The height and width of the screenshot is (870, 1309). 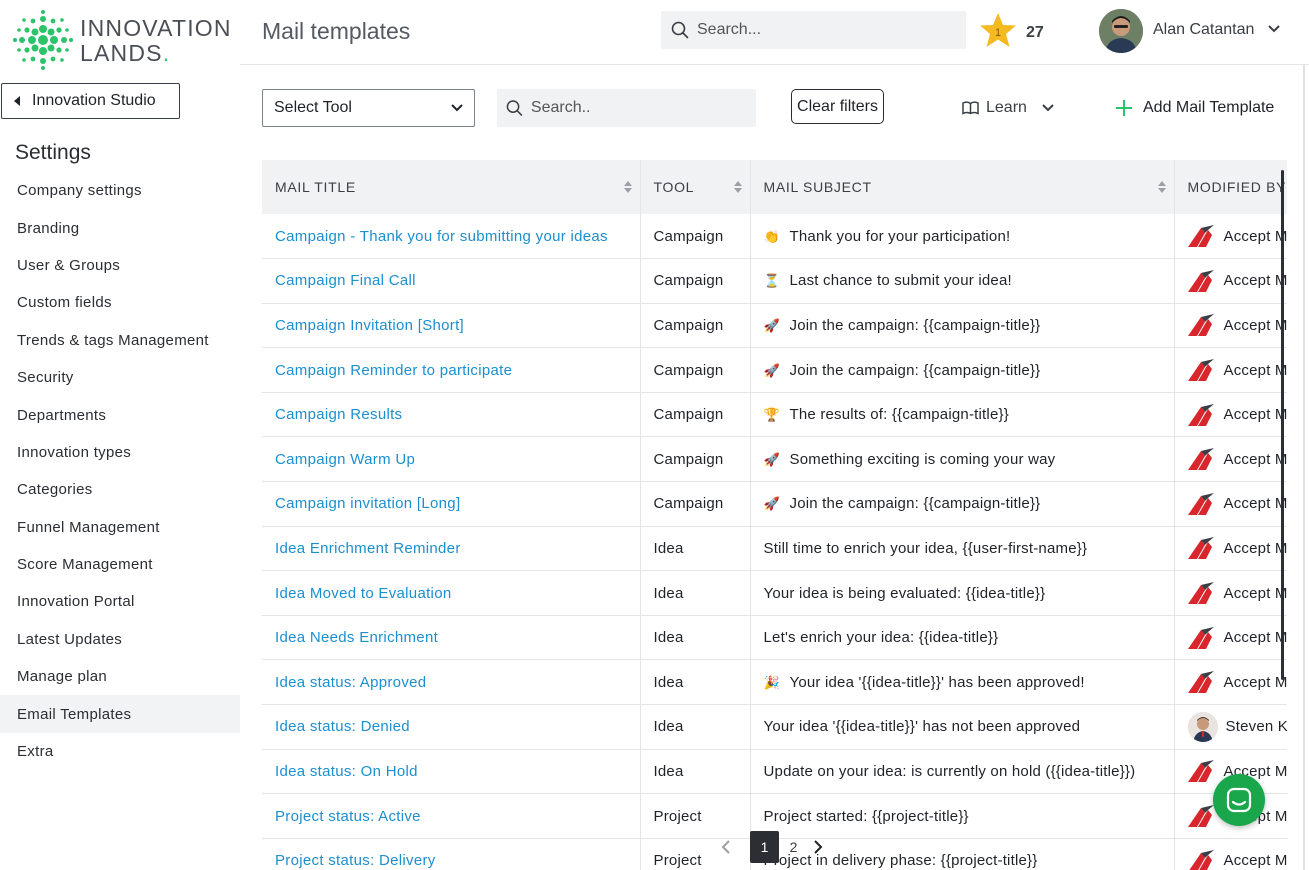 What do you see at coordinates (837, 106) in the screenshot?
I see `clear-filters-button: Clear filters` at bounding box center [837, 106].